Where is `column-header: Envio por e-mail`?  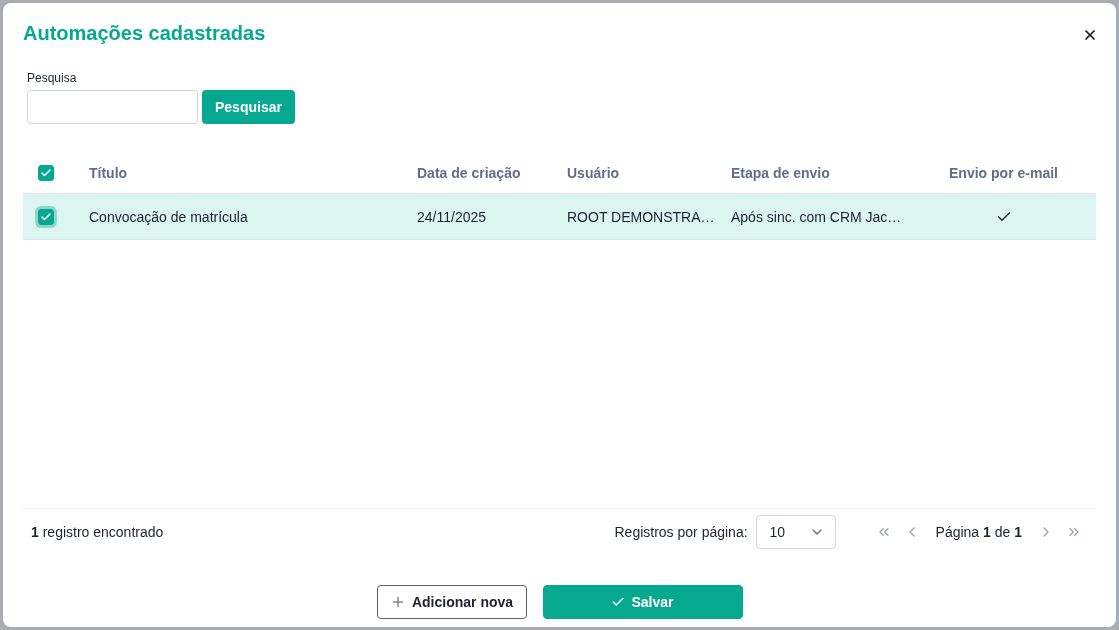
column-header: Envio por e-mail is located at coordinates (1003, 172).